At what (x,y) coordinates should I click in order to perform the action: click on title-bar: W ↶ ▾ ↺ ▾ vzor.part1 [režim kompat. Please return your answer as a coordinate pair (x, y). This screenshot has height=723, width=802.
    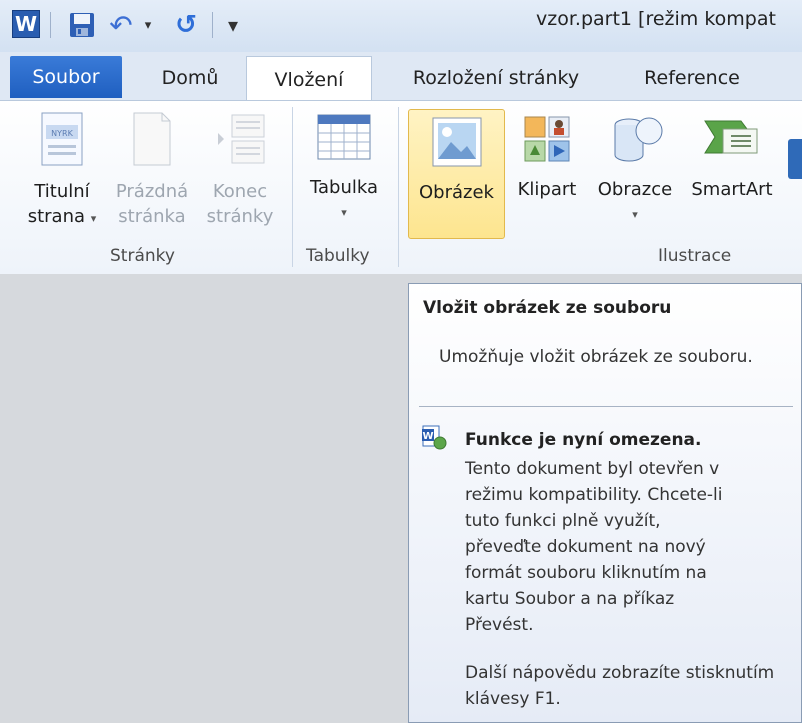
    Looking at the image, I should click on (401, 26).